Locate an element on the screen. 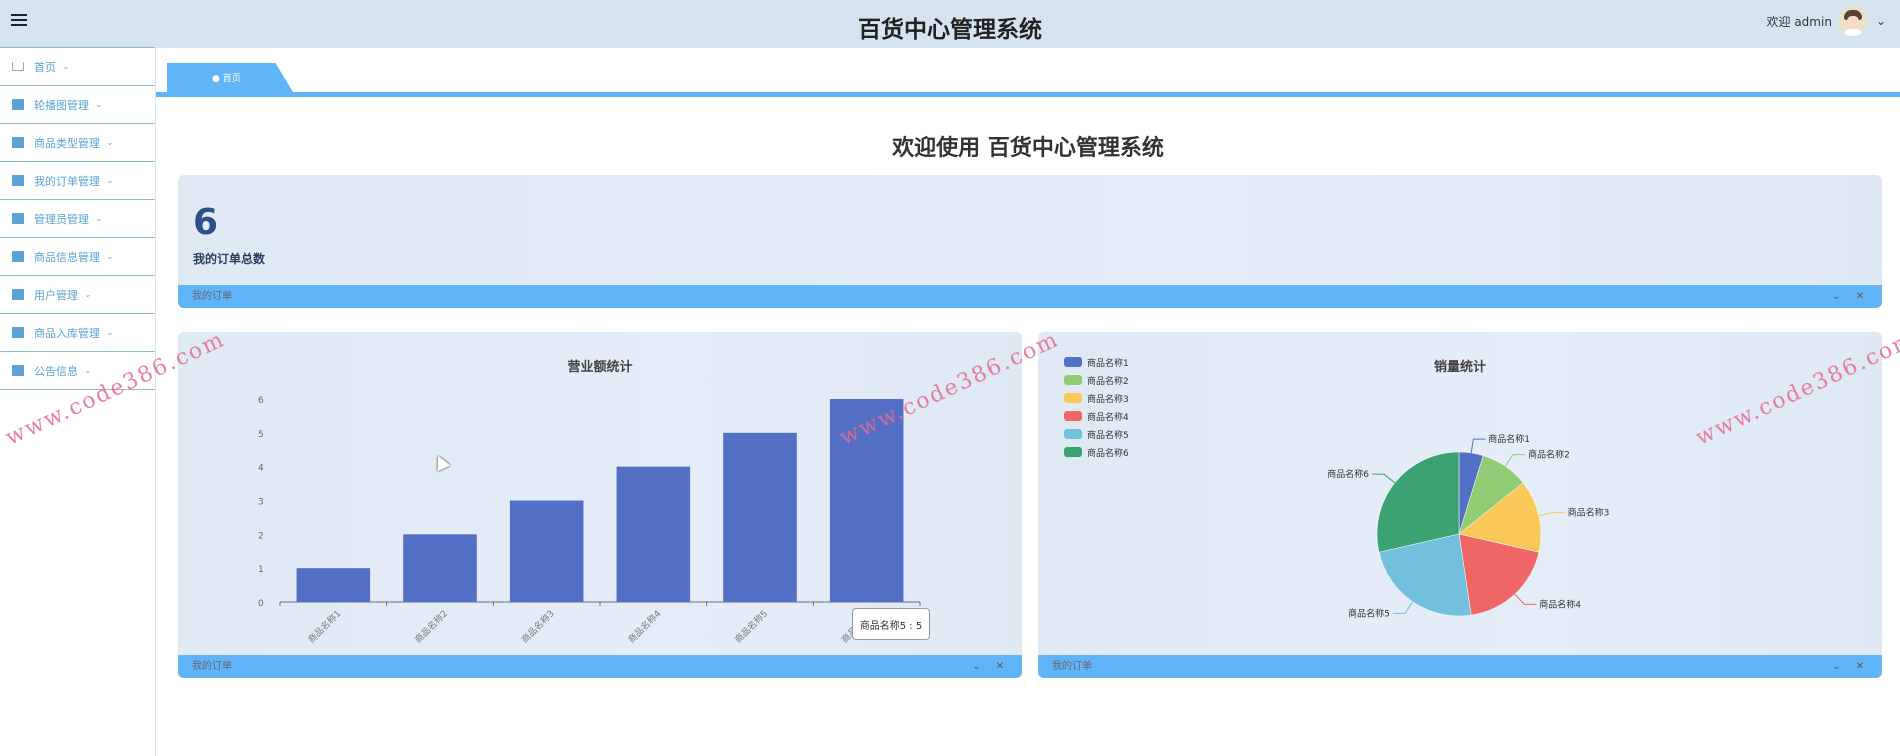 Image resolution: width=1900 pixels, height=756 pixels. award-icon is located at coordinates (18, 294).